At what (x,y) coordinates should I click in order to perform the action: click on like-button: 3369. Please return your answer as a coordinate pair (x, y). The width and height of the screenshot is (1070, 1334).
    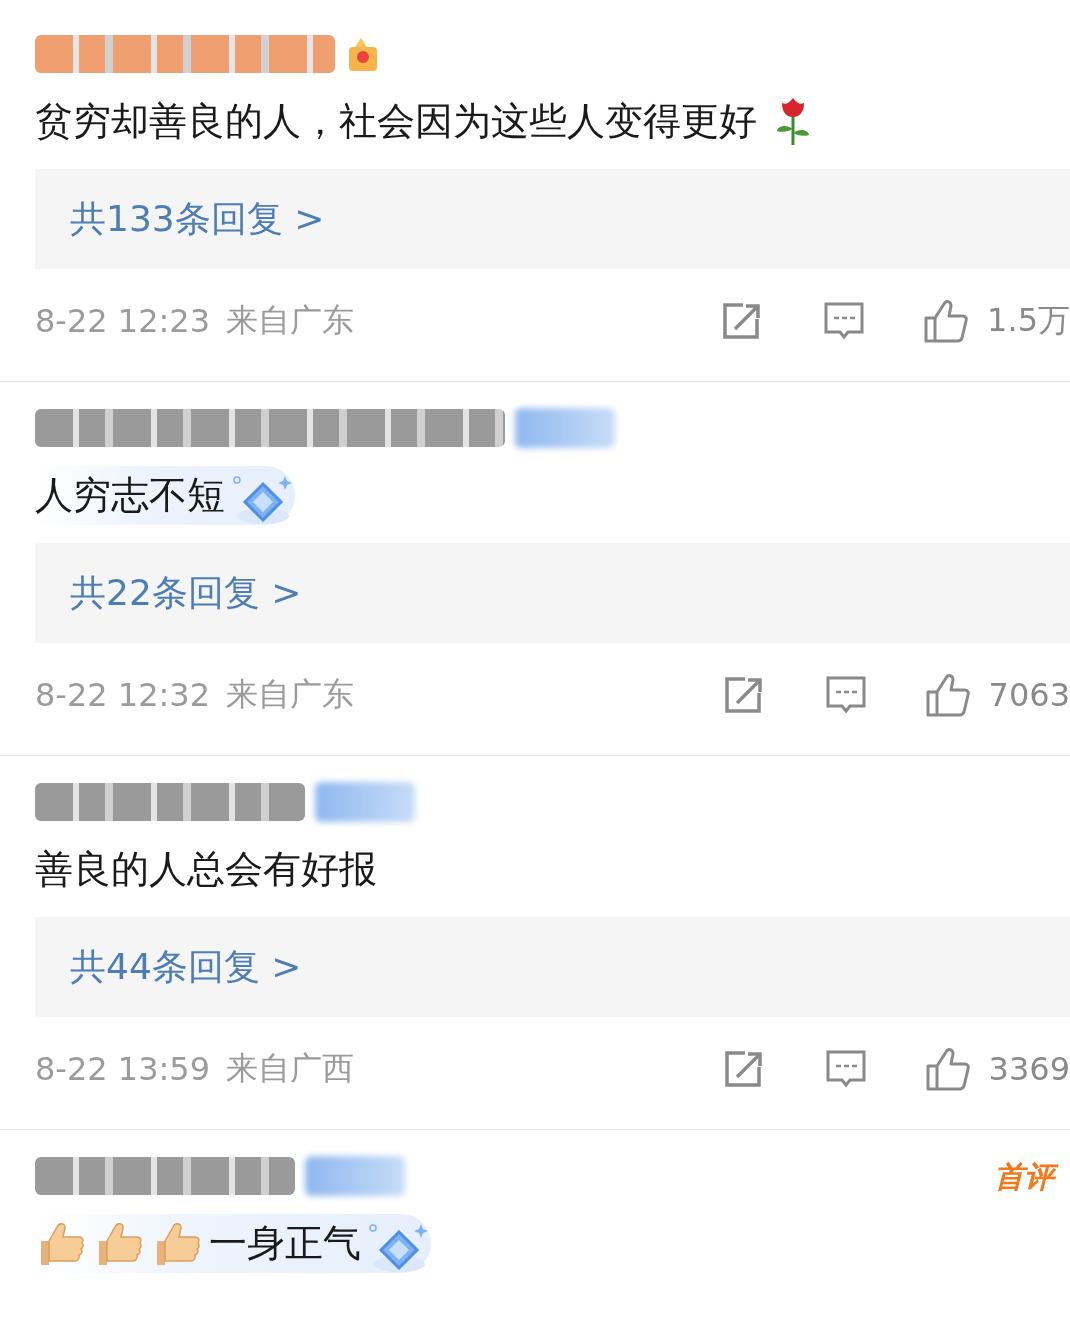
    Looking at the image, I should click on (997, 1069).